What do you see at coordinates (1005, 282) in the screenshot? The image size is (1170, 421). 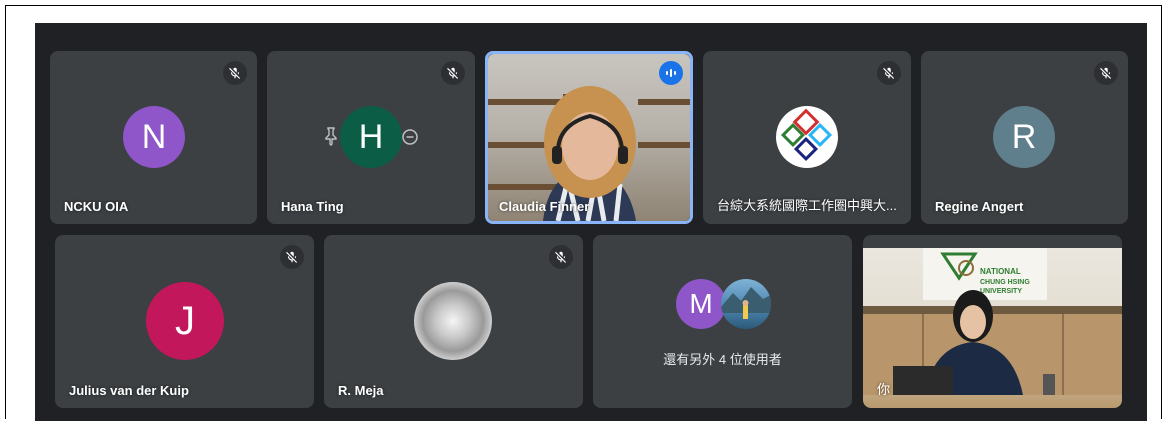 I see `svg-text: CHUNG HSING` at bounding box center [1005, 282].